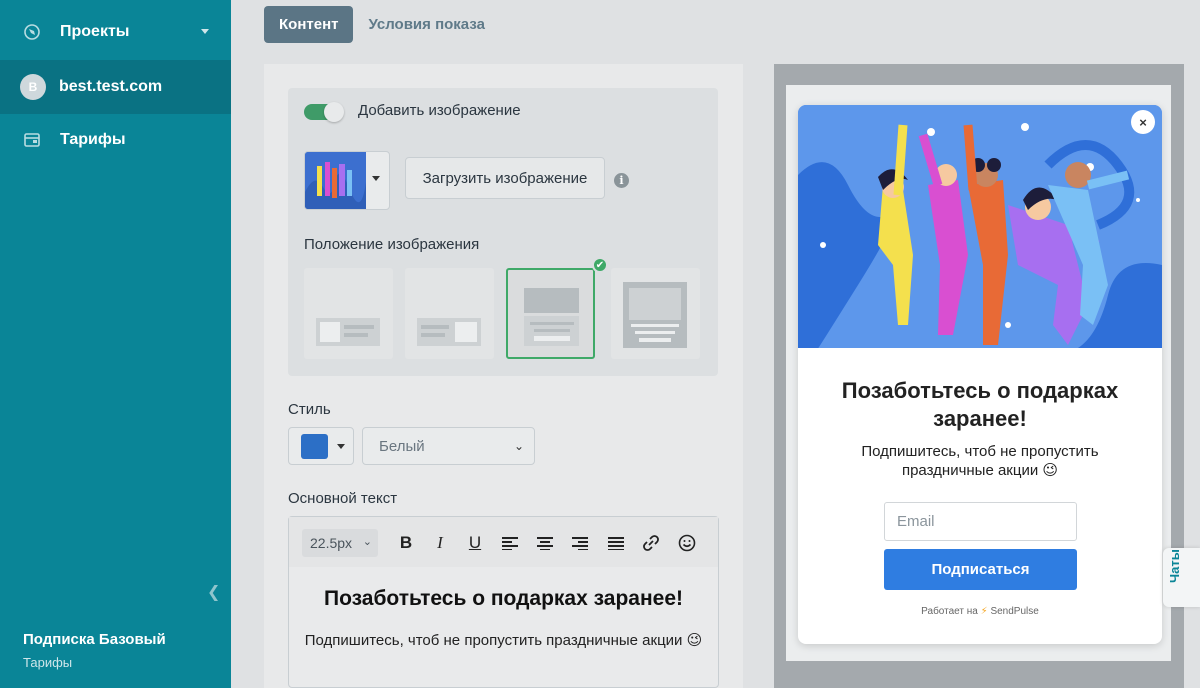  What do you see at coordinates (111, 86) in the screenshot?
I see `sidebar-item-label: best.test.com` at bounding box center [111, 86].